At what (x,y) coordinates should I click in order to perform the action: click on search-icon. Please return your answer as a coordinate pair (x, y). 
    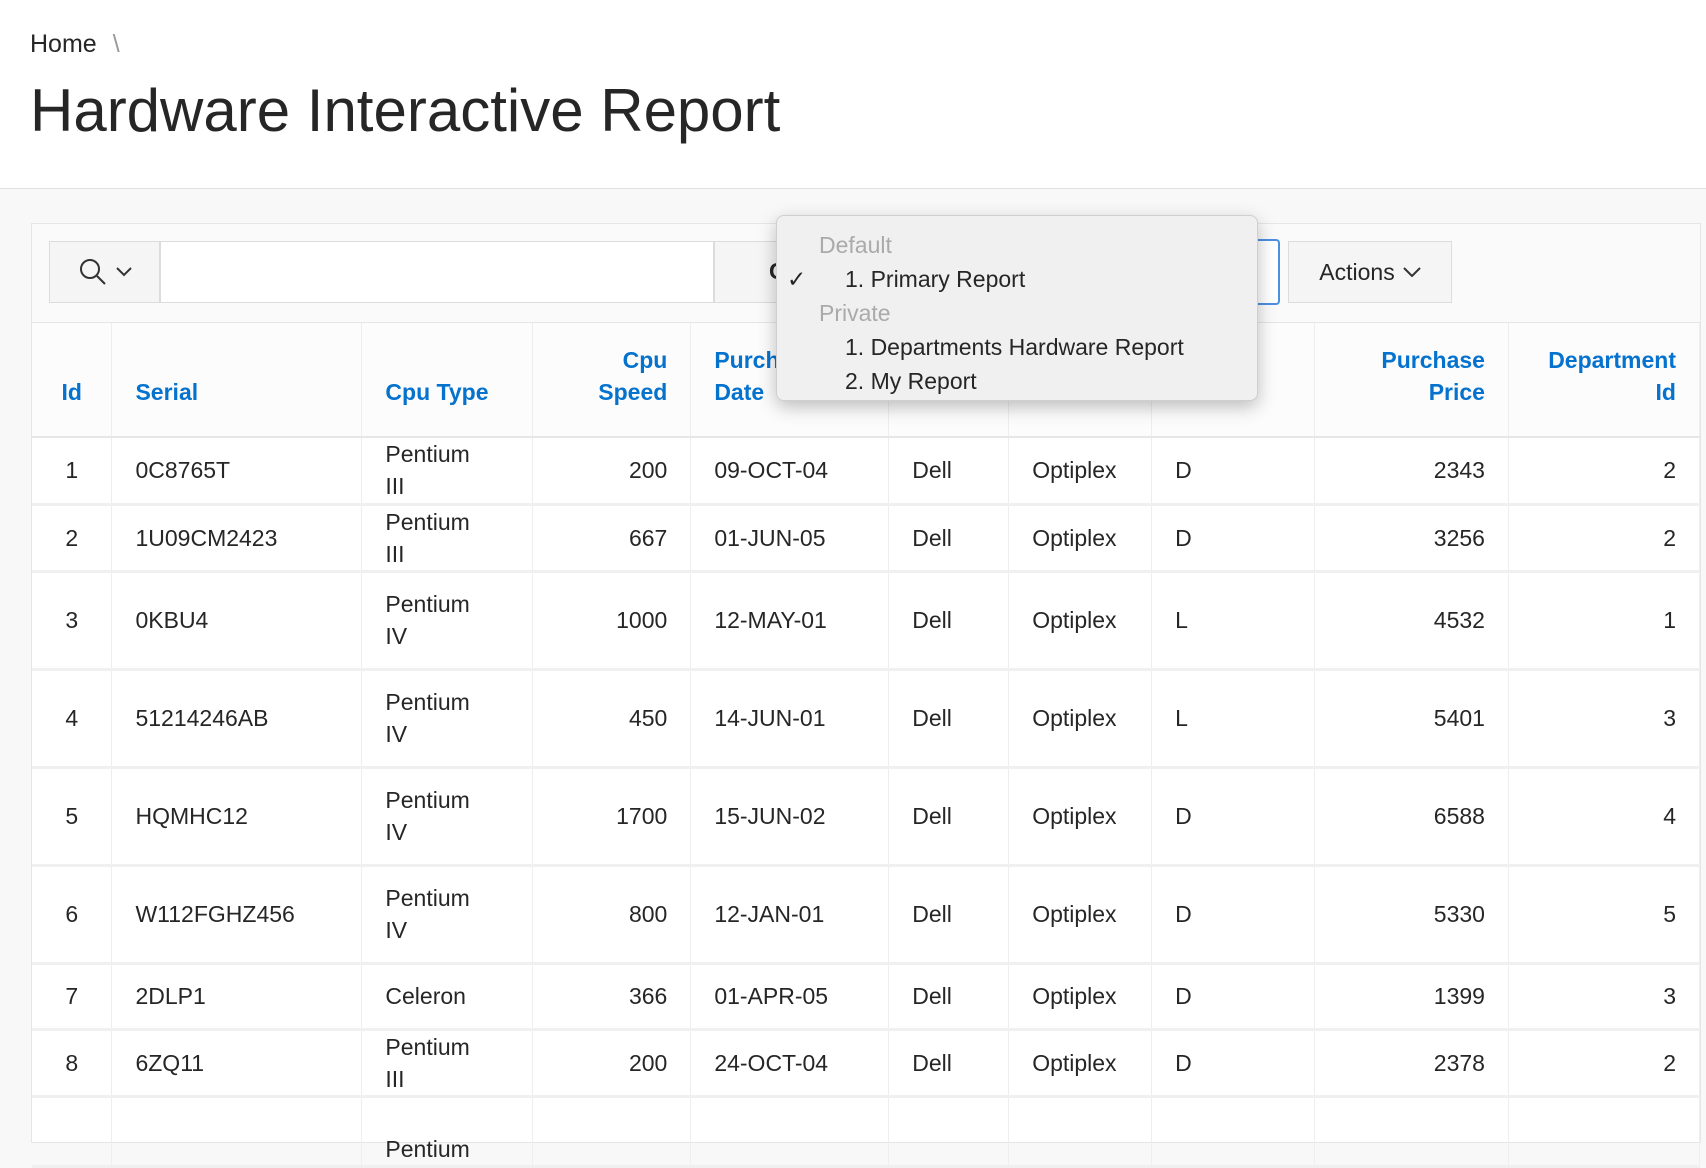
    Looking at the image, I should click on (92, 272).